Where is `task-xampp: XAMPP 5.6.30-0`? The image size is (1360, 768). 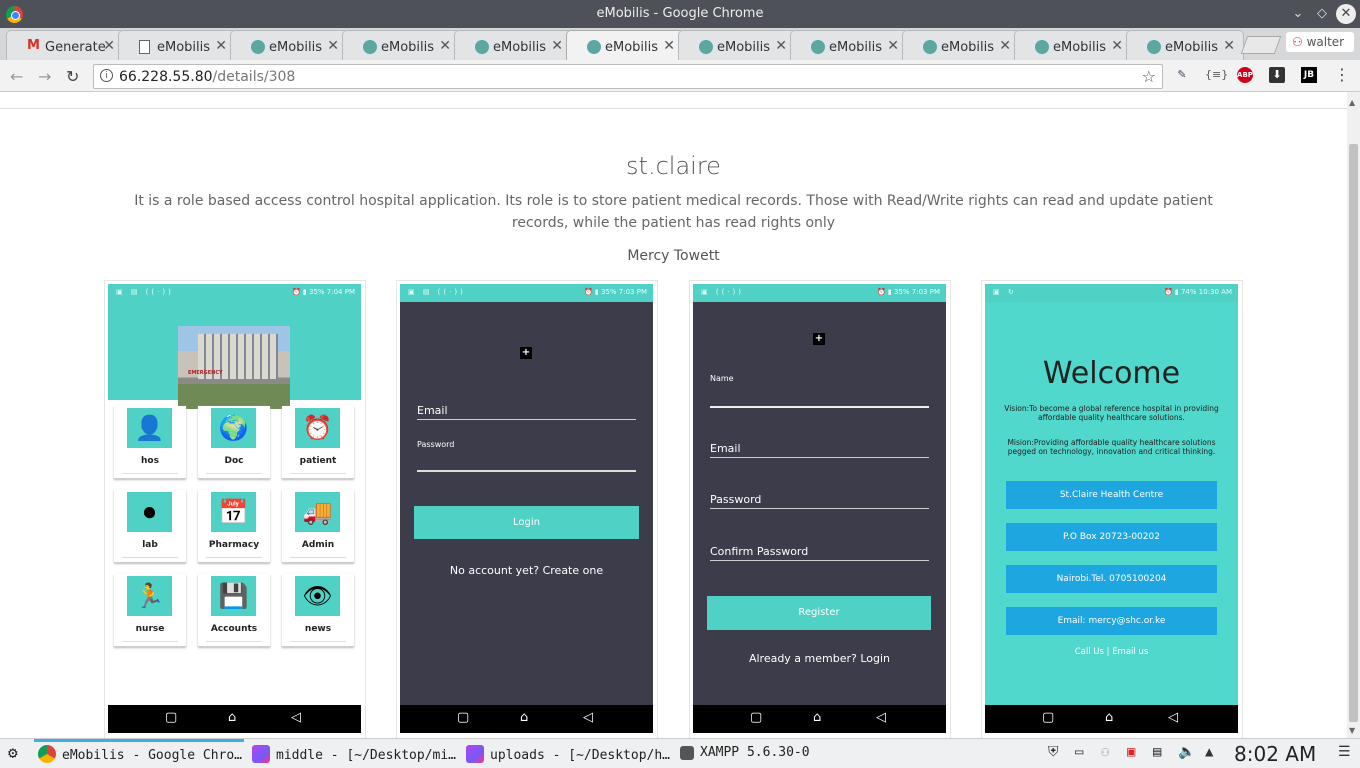 task-xampp: XAMPP 5.6.30-0 is located at coordinates (745, 752).